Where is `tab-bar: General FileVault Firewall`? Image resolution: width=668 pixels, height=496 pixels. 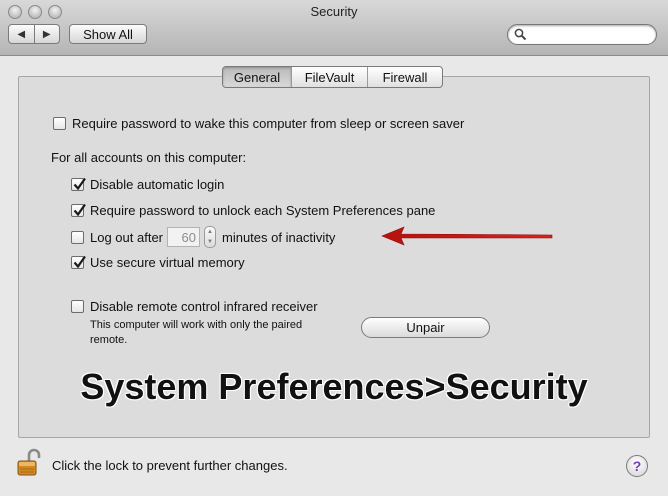
tab-bar: General FileVault Firewall is located at coordinates (332, 77).